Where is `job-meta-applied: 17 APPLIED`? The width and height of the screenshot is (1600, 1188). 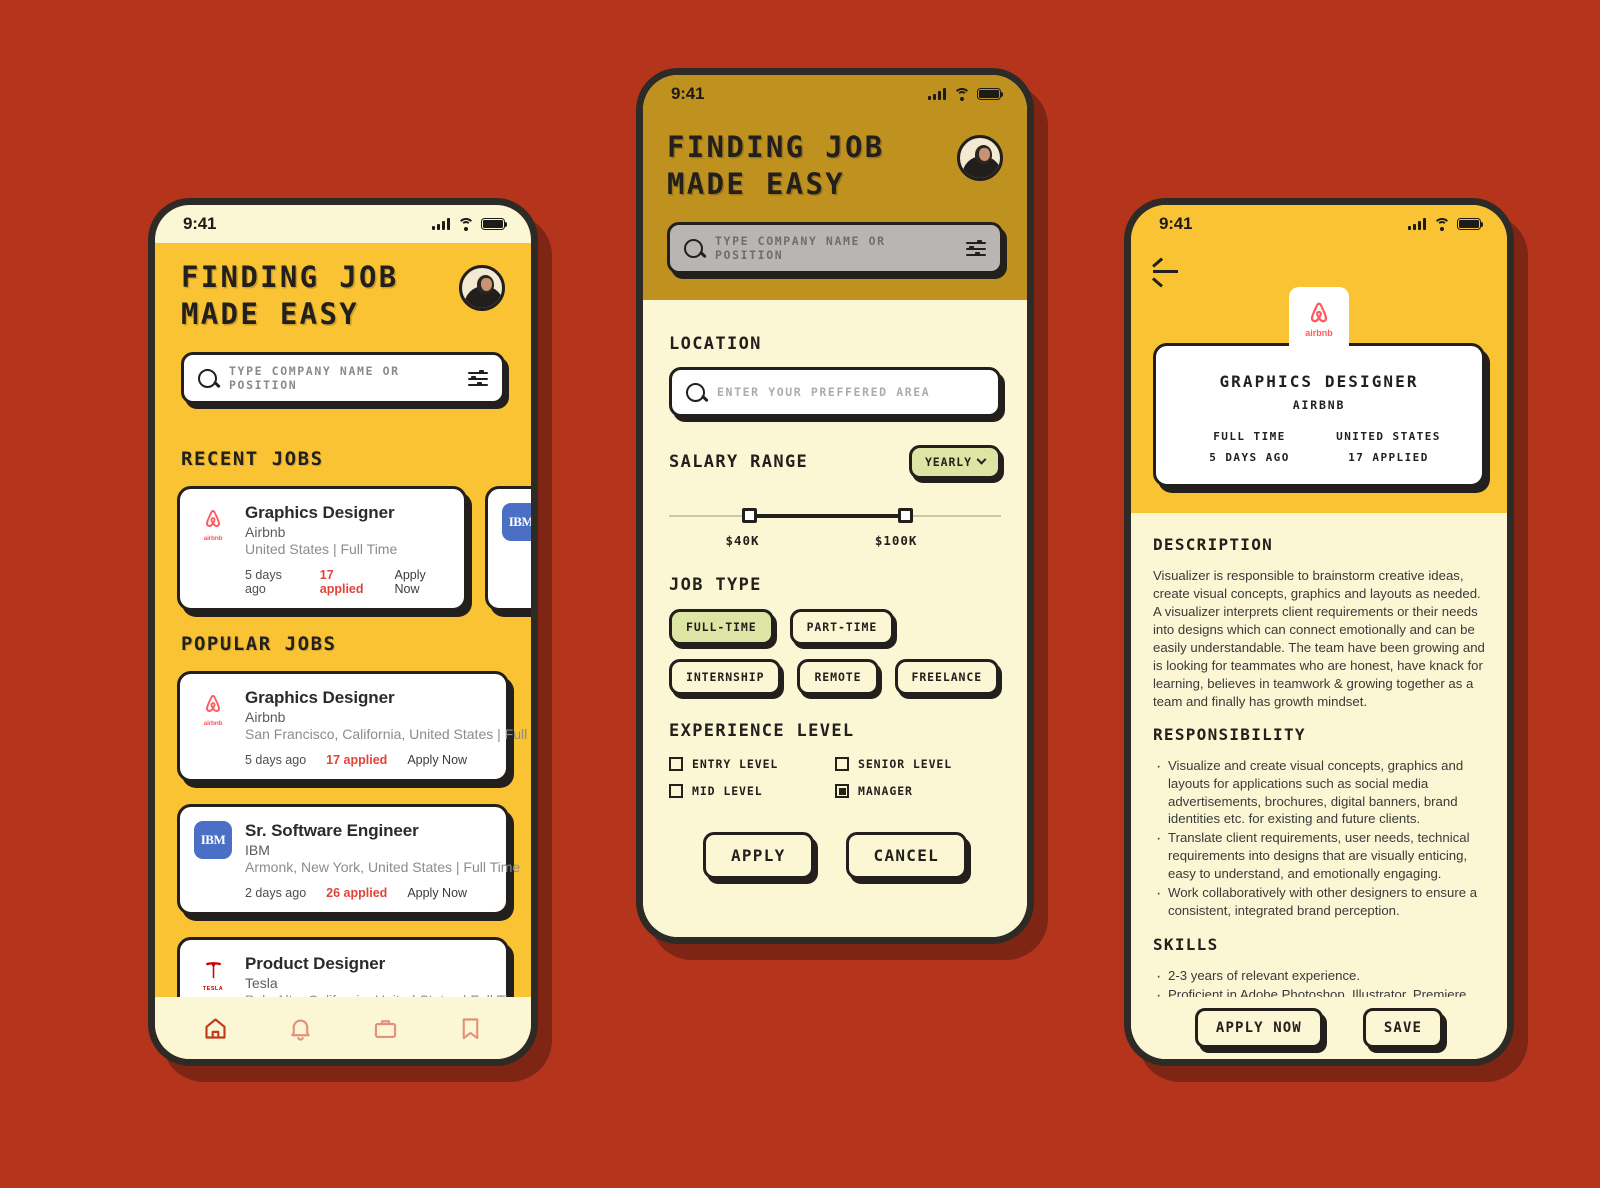 job-meta-applied: 17 APPLIED is located at coordinates (1388, 457).